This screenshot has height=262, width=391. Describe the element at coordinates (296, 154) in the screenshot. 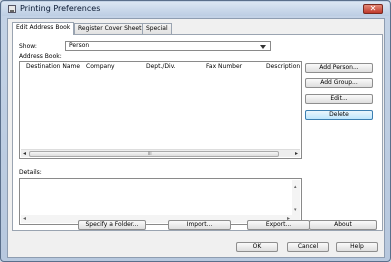

I see `scroll-right-icon: ▸` at that location.